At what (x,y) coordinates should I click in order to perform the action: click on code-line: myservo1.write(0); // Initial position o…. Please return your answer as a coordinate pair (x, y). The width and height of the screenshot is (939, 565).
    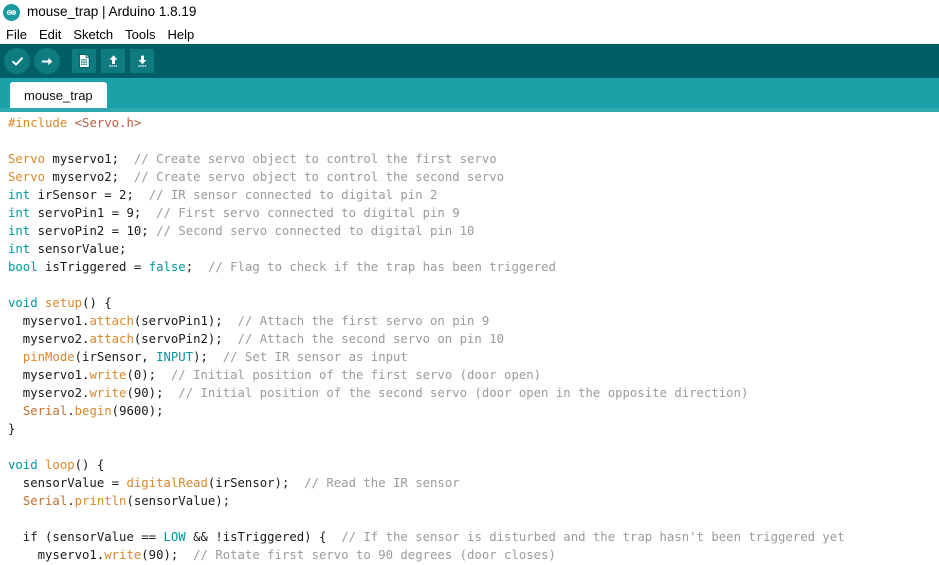
    Looking at the image, I should click on (473, 375).